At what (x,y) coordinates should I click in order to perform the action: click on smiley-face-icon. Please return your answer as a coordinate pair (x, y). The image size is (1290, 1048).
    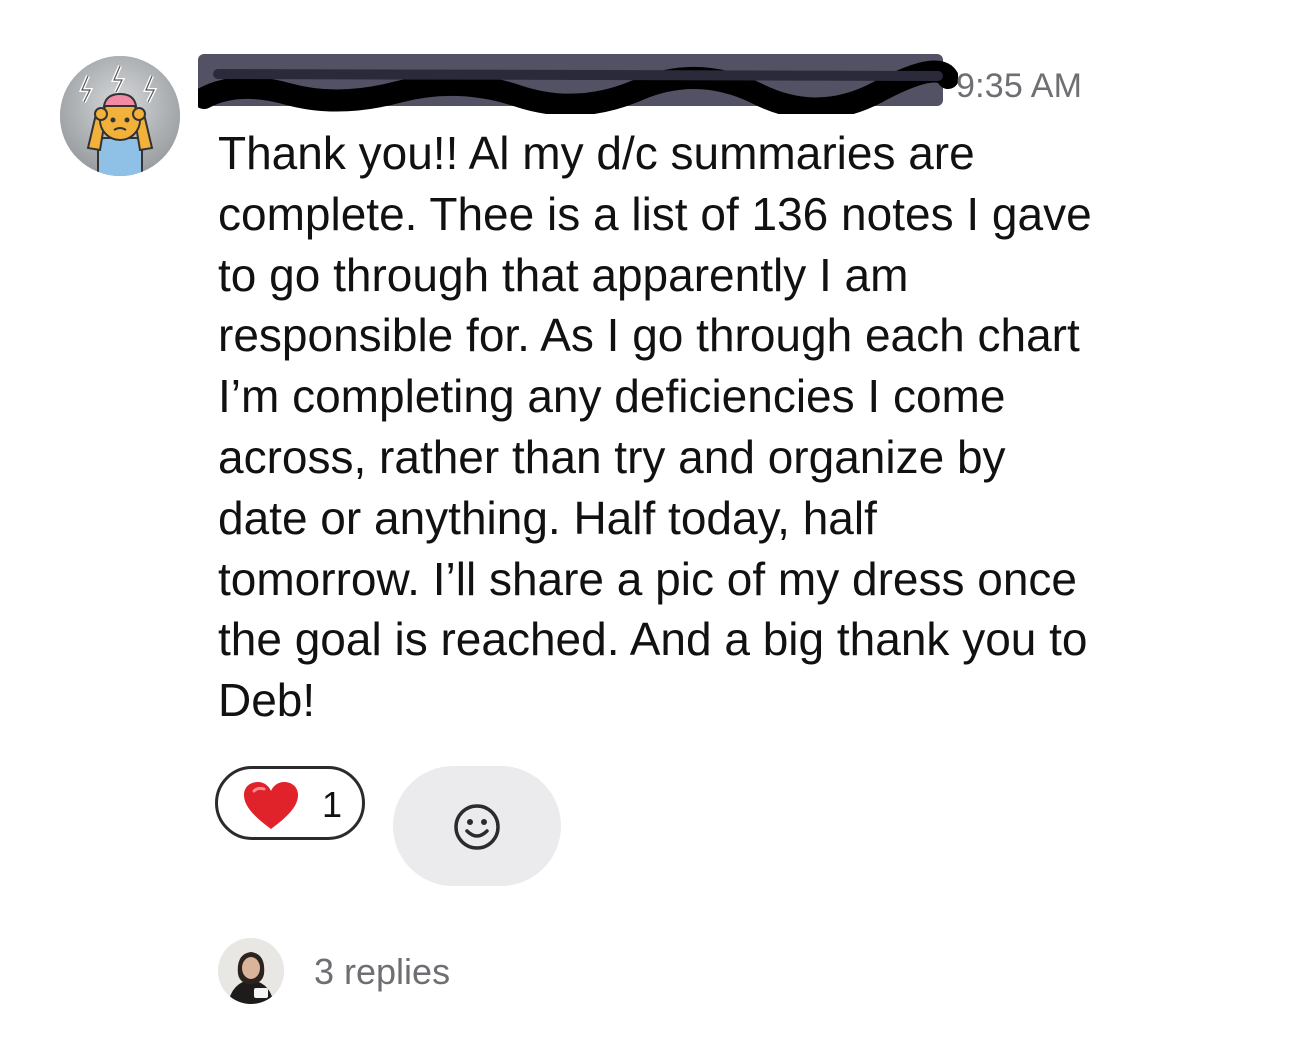
    Looking at the image, I should click on (477, 827).